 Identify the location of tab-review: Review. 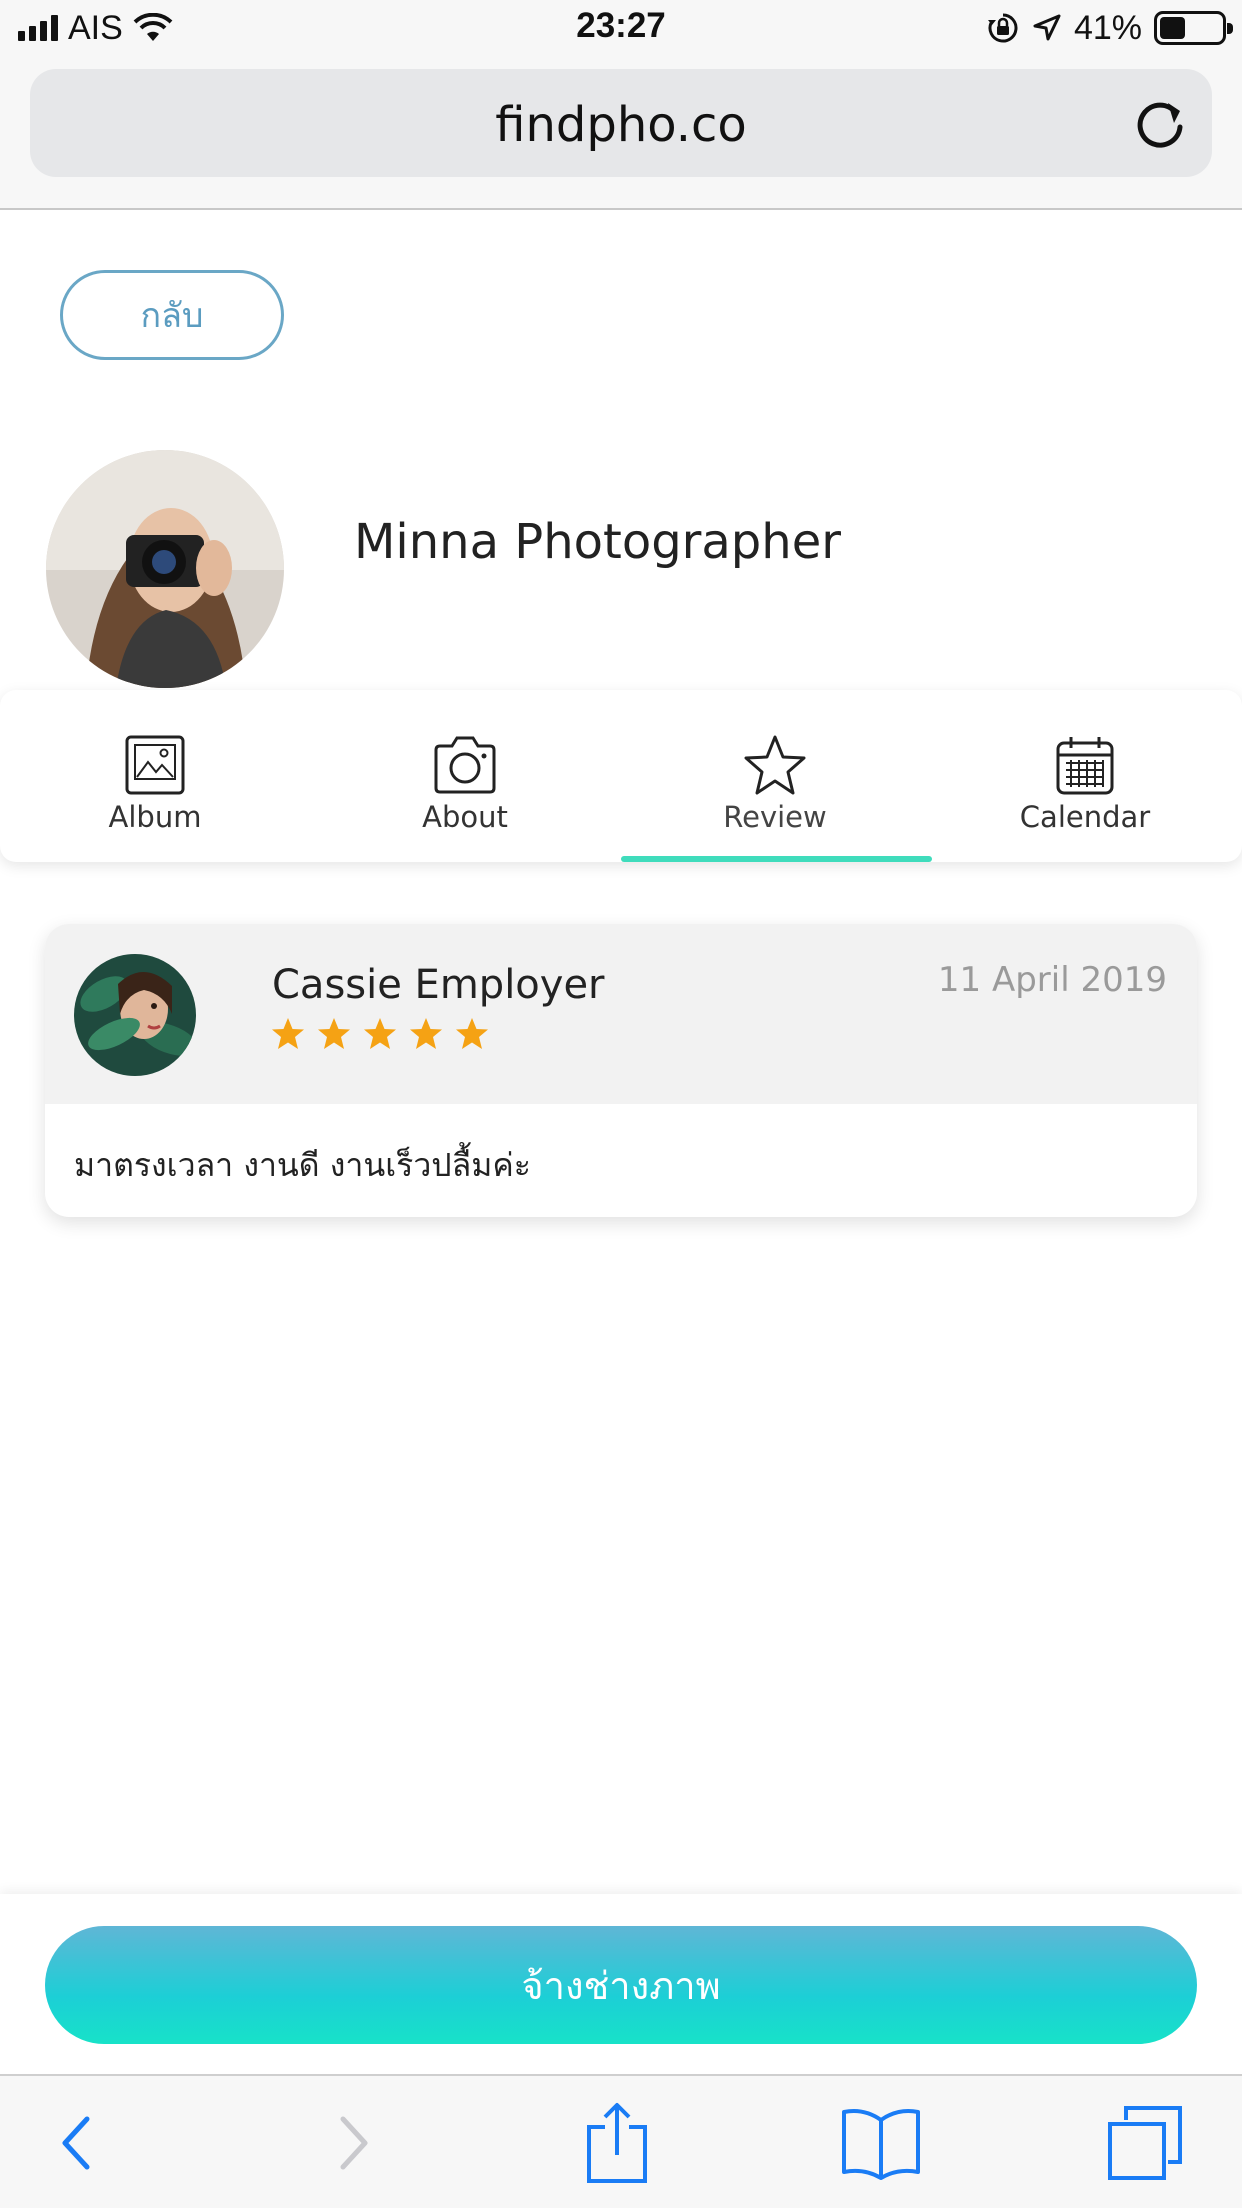
(775, 776).